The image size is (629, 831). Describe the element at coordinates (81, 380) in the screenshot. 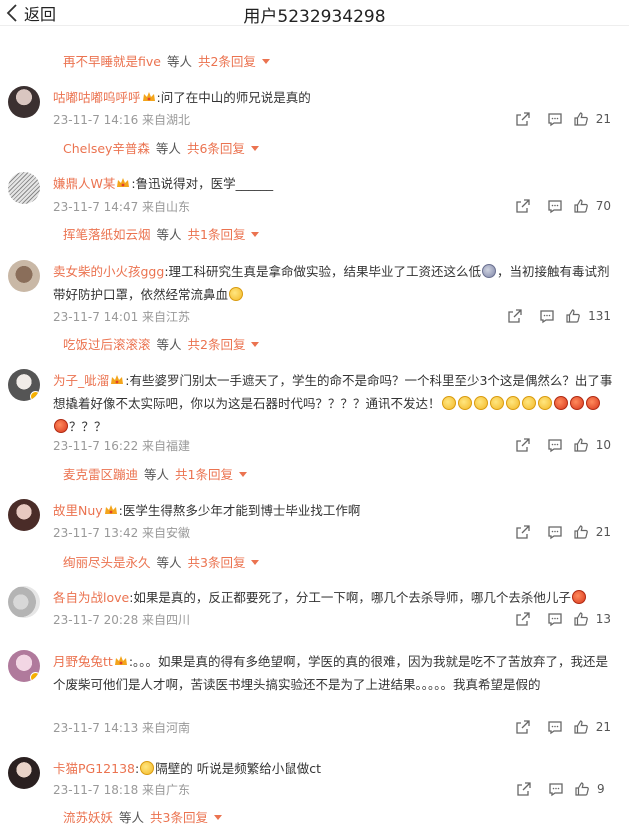

I see `comment-username: 为子_呲溜` at that location.